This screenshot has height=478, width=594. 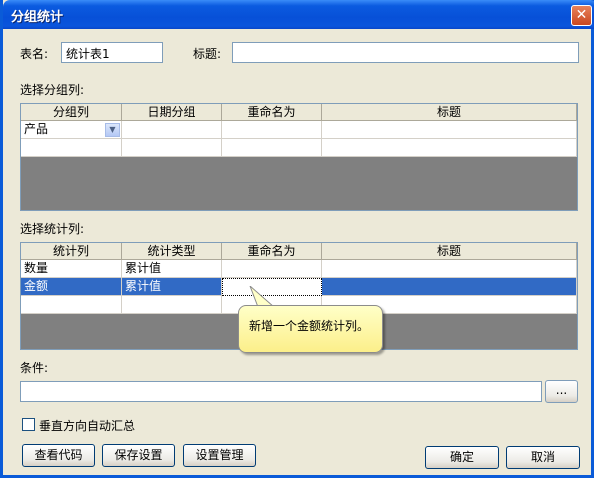 I want to click on view-code-button: 查看代码, so click(x=58, y=455).